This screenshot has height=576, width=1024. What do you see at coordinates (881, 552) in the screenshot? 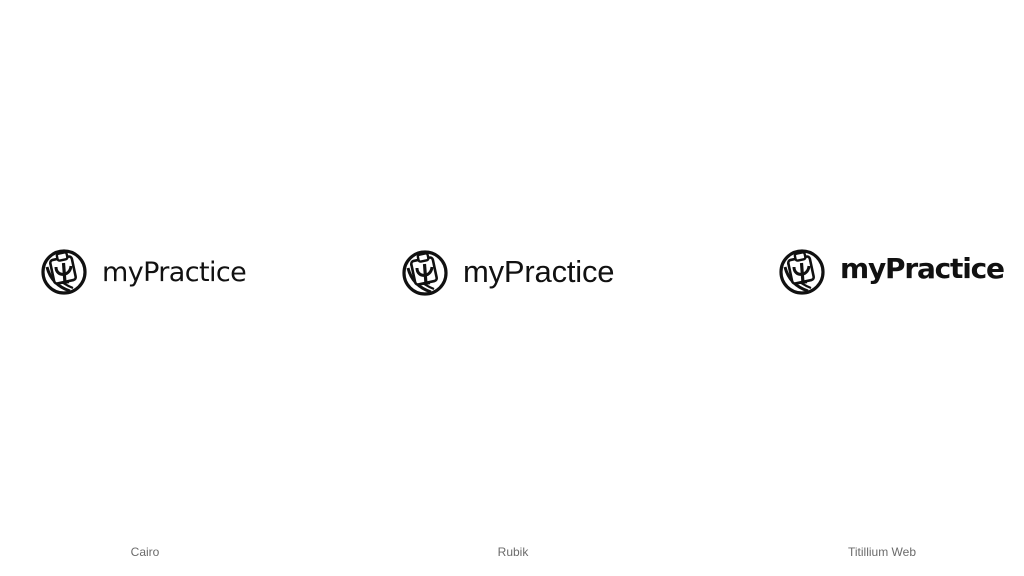
I see `font-caption: Titillium Web` at bounding box center [881, 552].